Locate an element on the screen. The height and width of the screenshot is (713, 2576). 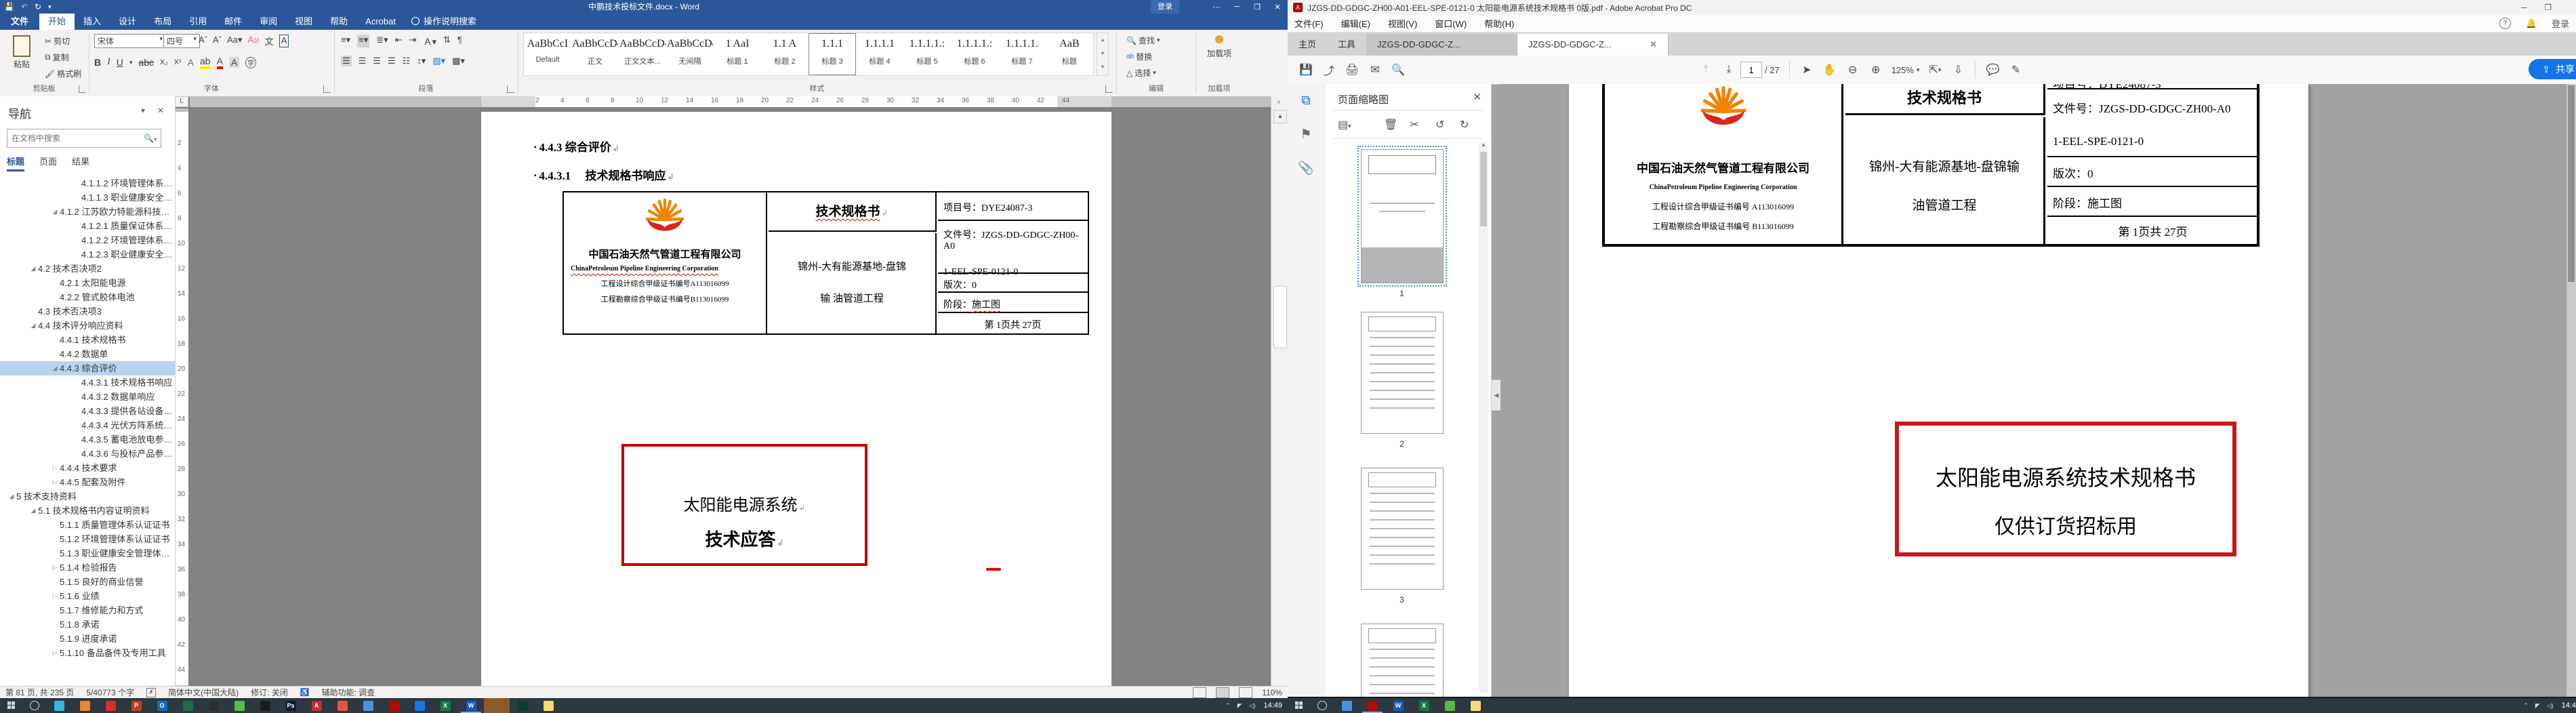
nav-outline-item: 4.4.3.1 技术规格书响应 is located at coordinates (88, 383).